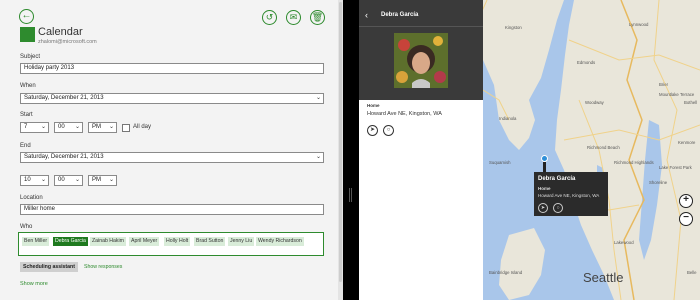 This screenshot has width=700, height=300. Describe the element at coordinates (34, 180) in the screenshot. I see `end-hour-select: 10 ⌄` at that location.